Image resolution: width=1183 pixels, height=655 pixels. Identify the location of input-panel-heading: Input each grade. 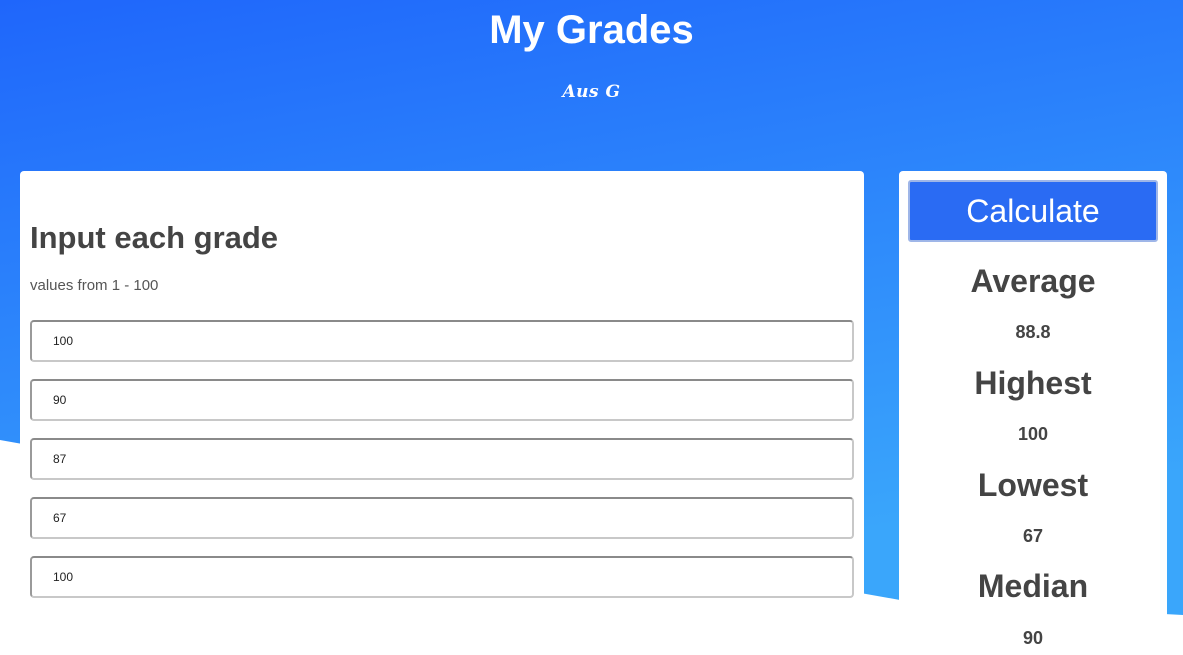
(154, 237).